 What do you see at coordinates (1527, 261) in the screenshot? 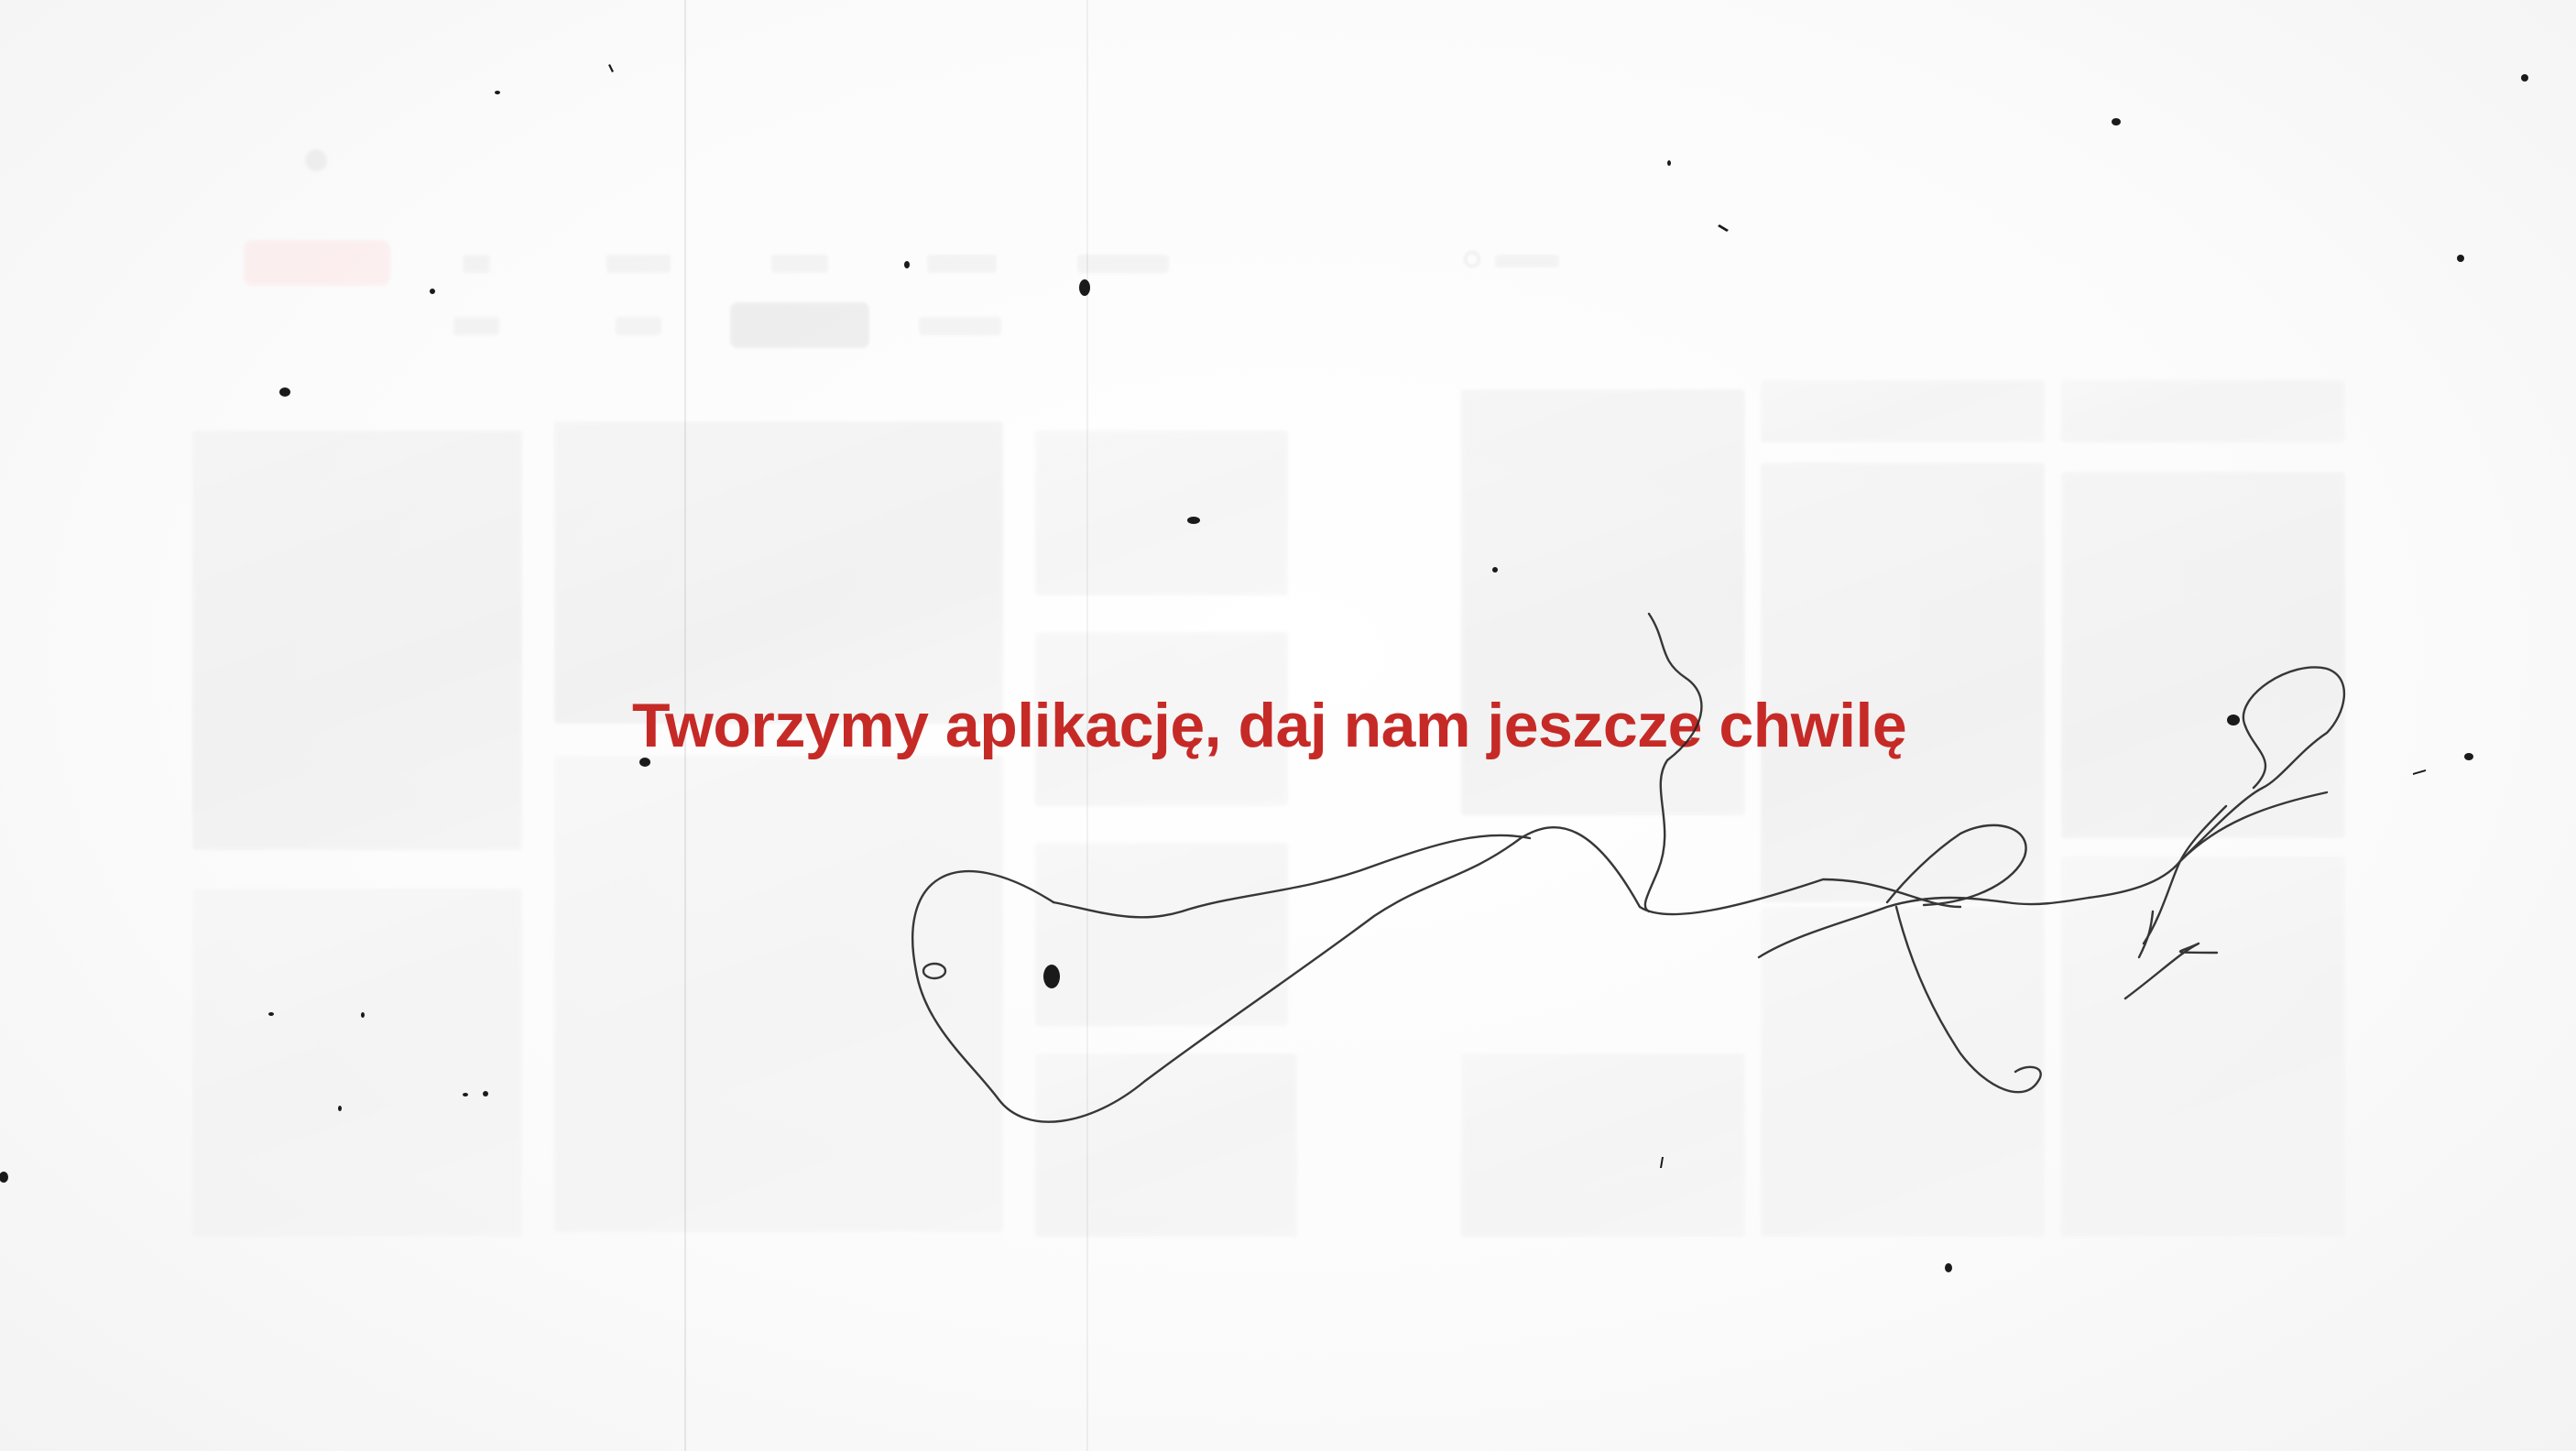
I see `search-input-placeholder` at bounding box center [1527, 261].